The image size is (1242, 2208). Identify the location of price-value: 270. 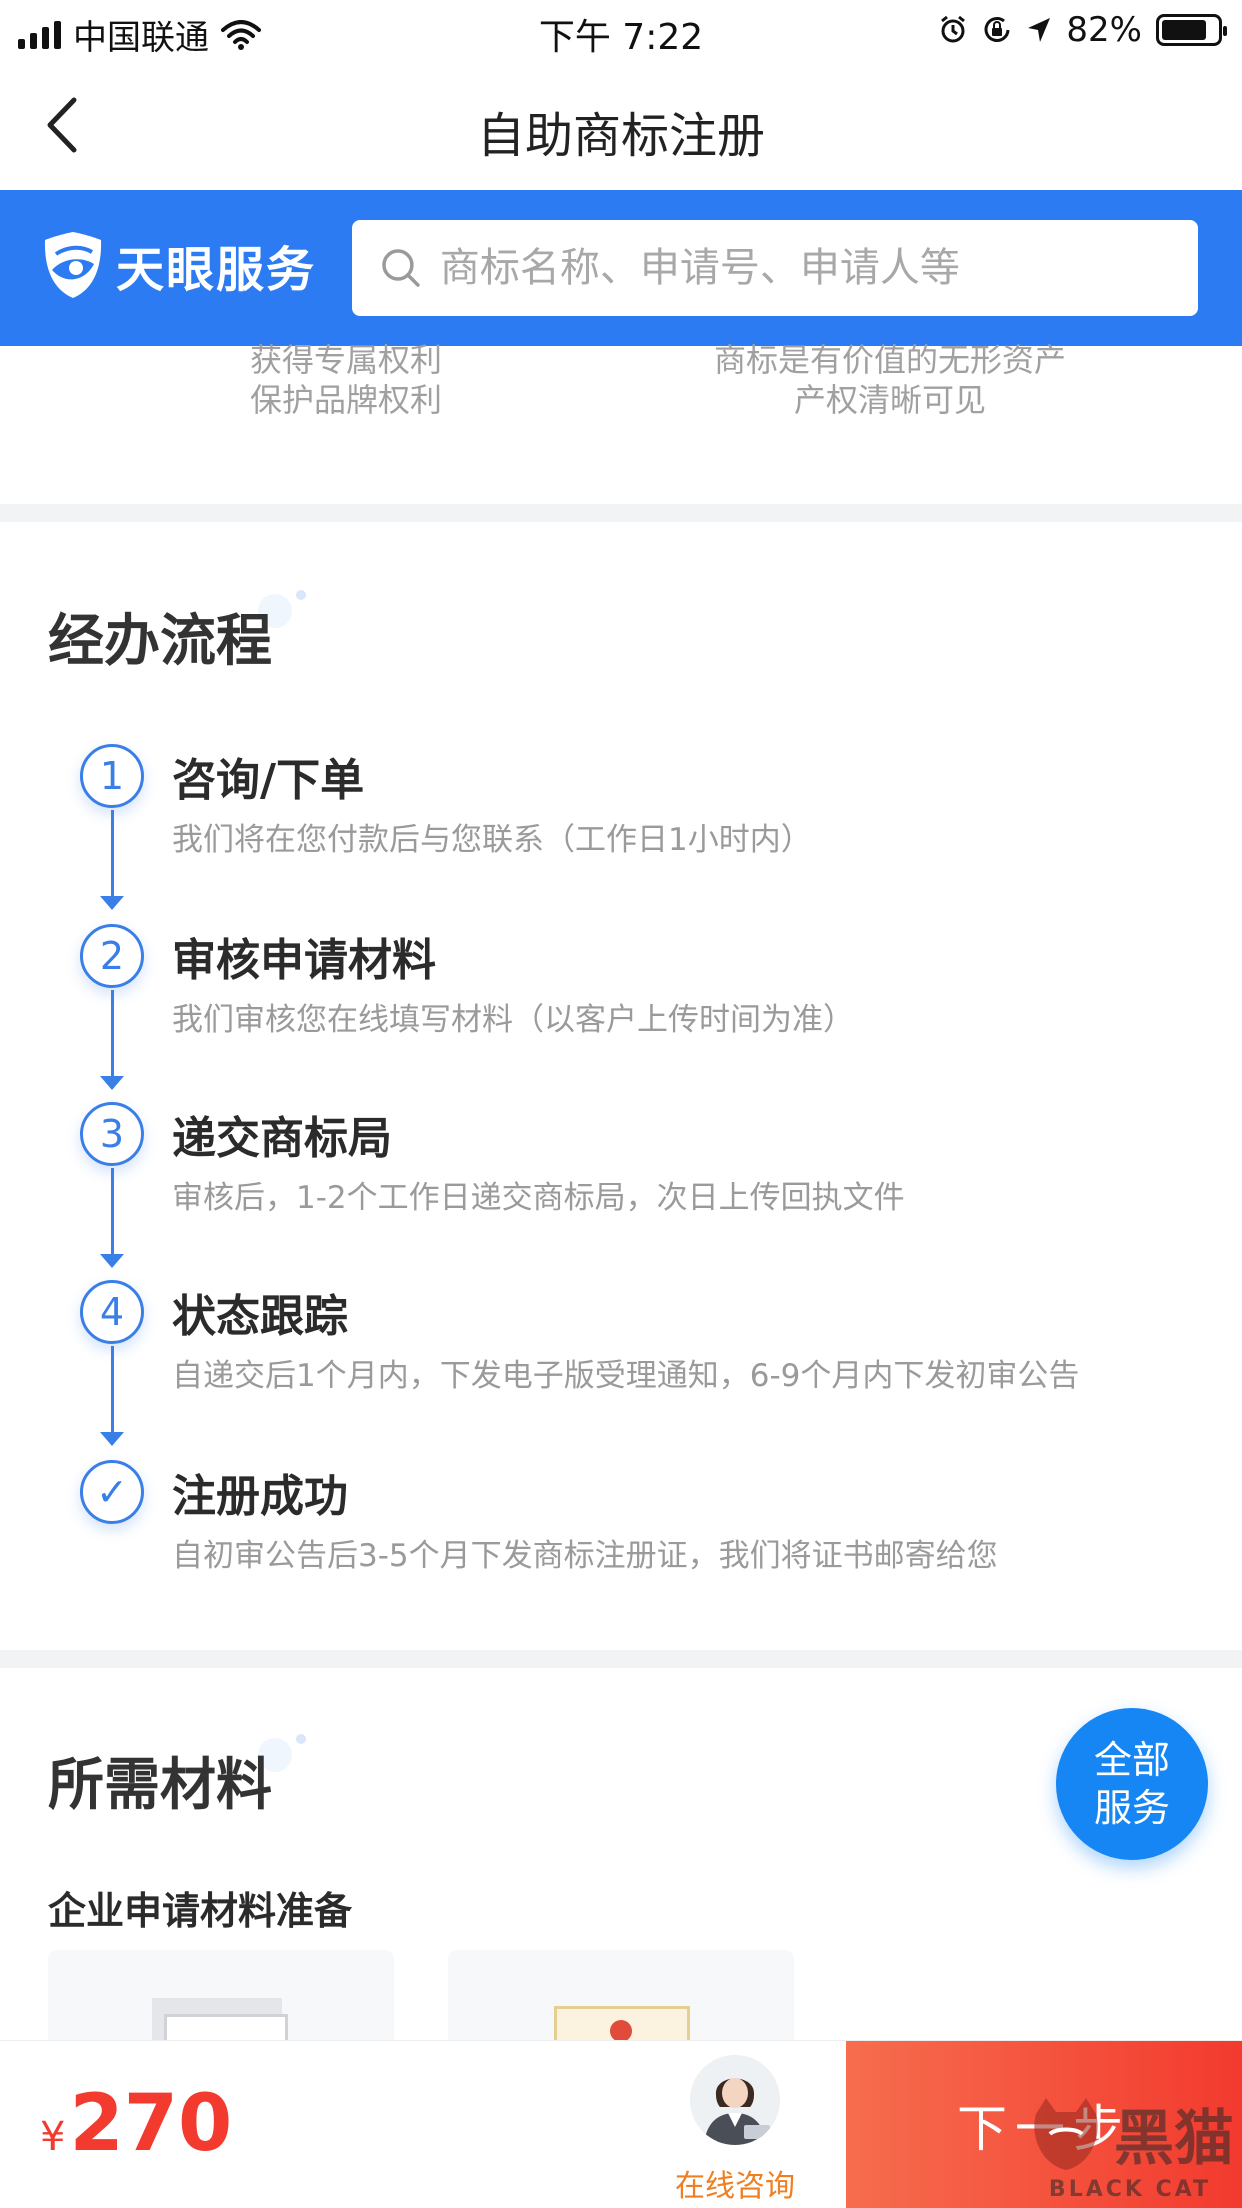
(151, 2124).